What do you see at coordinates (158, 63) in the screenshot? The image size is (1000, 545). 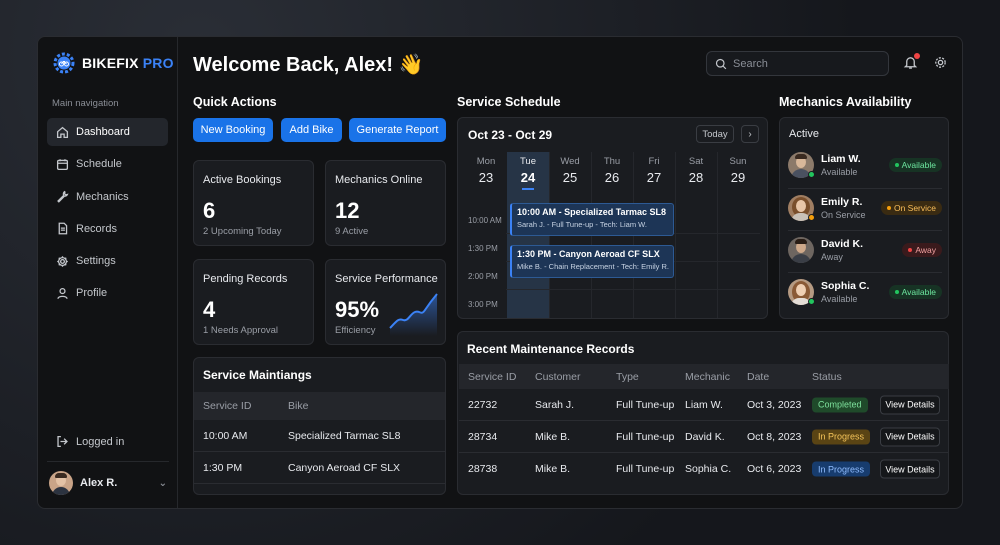 I see `brand-suffix: PRO` at bounding box center [158, 63].